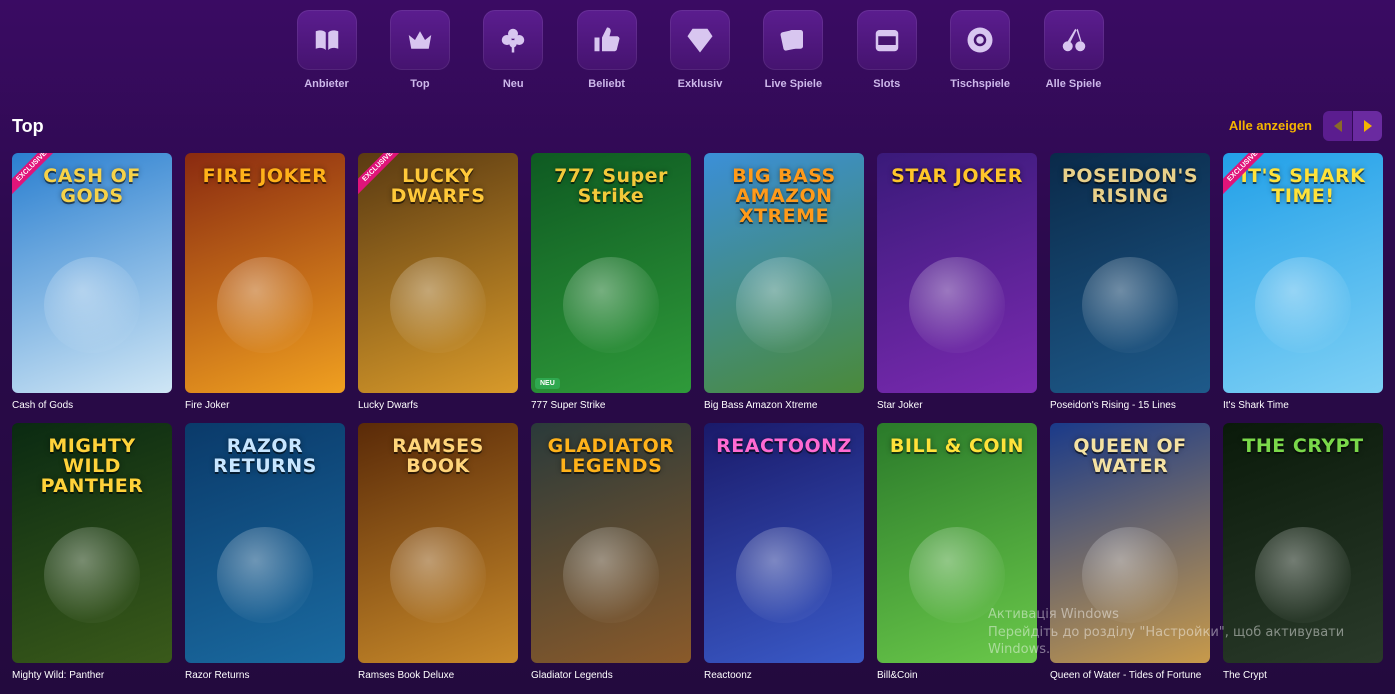 The image size is (1395, 694). What do you see at coordinates (1130, 456) in the screenshot?
I see `game-logo-text: QUEEN OF WATER` at bounding box center [1130, 456].